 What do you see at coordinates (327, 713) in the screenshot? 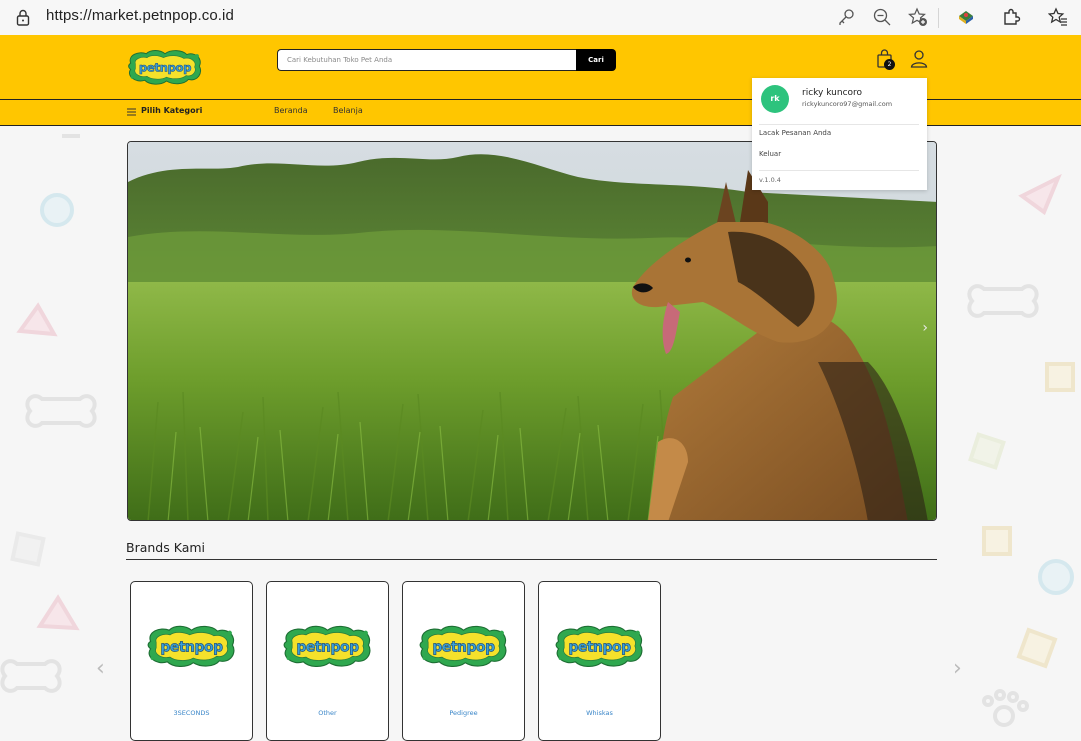
I see `brand-name: Other` at bounding box center [327, 713].